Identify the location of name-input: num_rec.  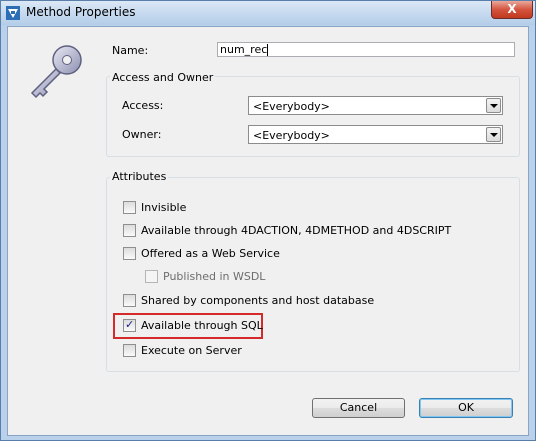
(366, 49).